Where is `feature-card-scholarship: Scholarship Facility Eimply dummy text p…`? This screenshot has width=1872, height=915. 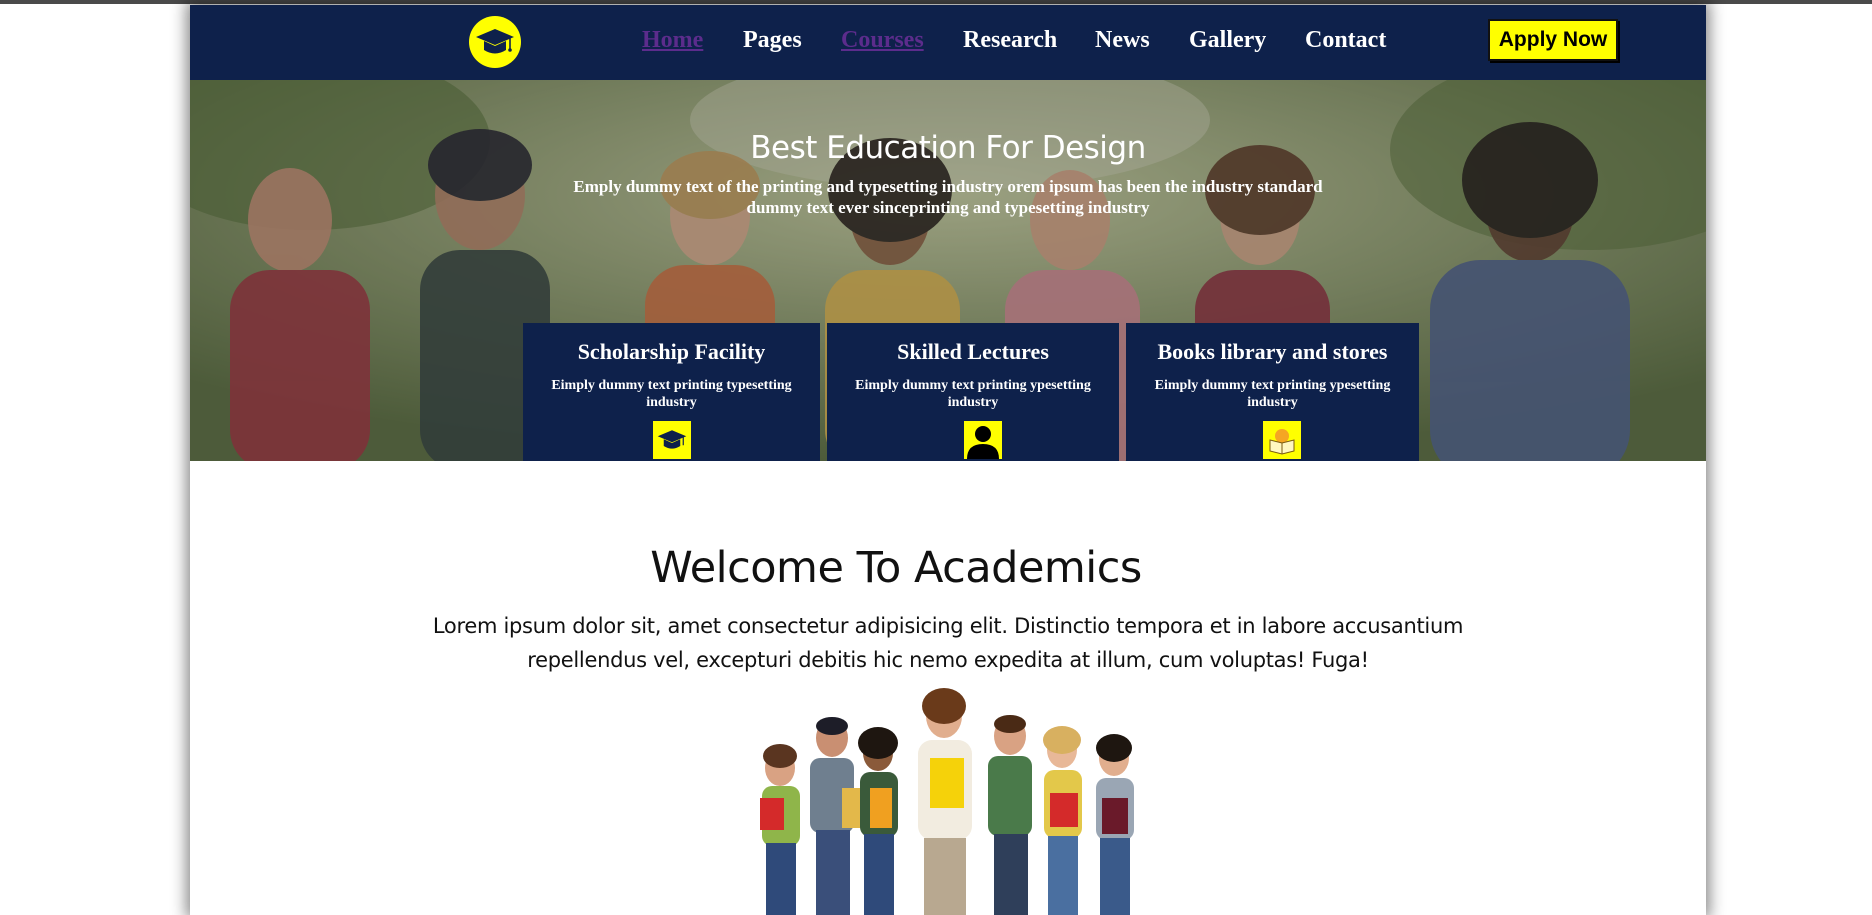 feature-card-scholarship: Scholarship Facility Eimply dummy text p… is located at coordinates (671, 392).